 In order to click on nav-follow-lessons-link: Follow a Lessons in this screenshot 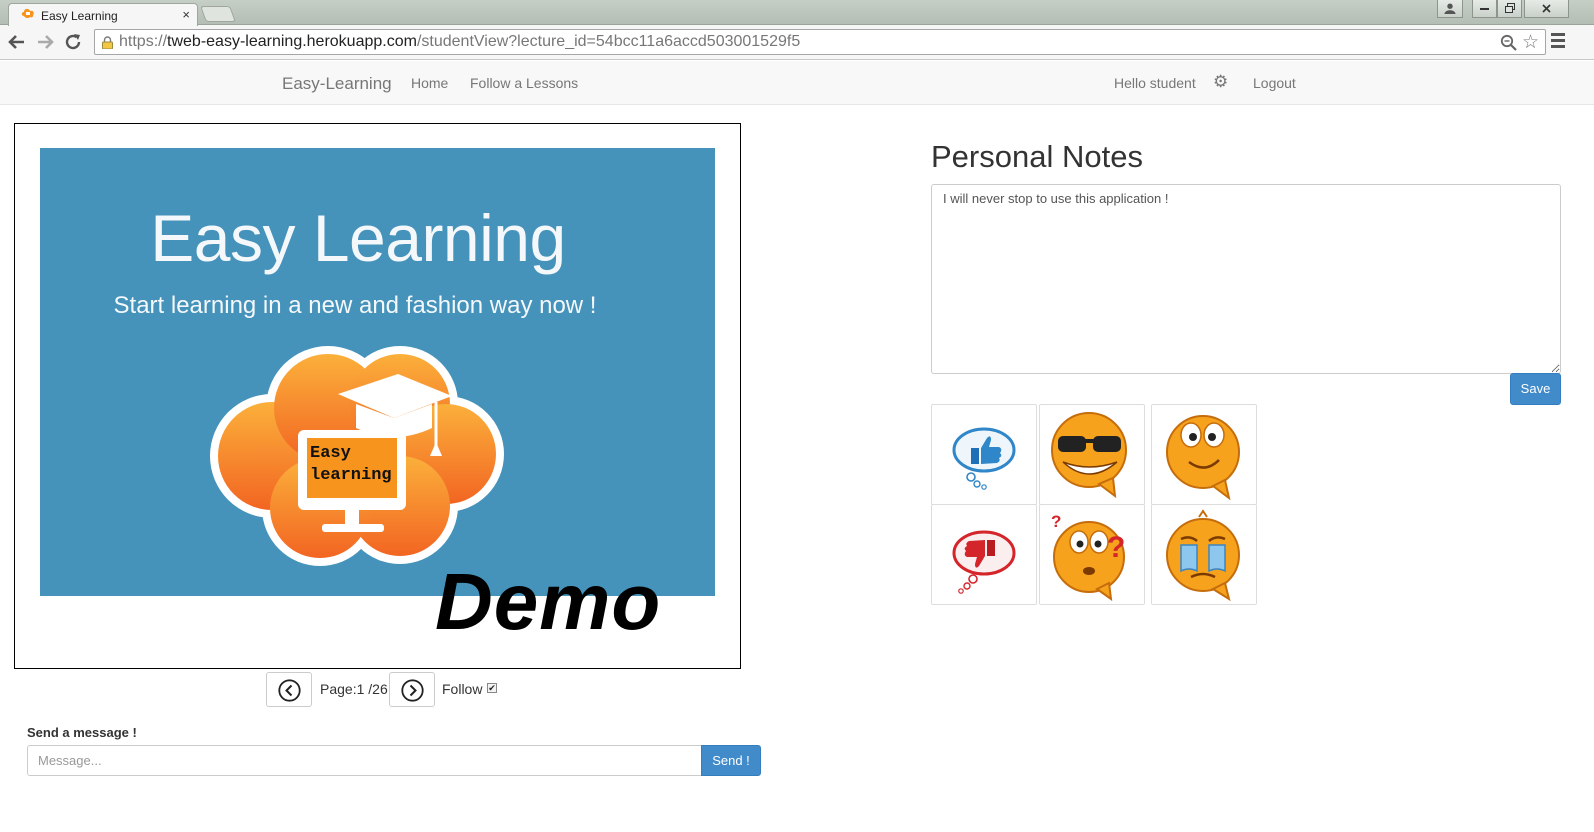, I will do `click(524, 83)`.